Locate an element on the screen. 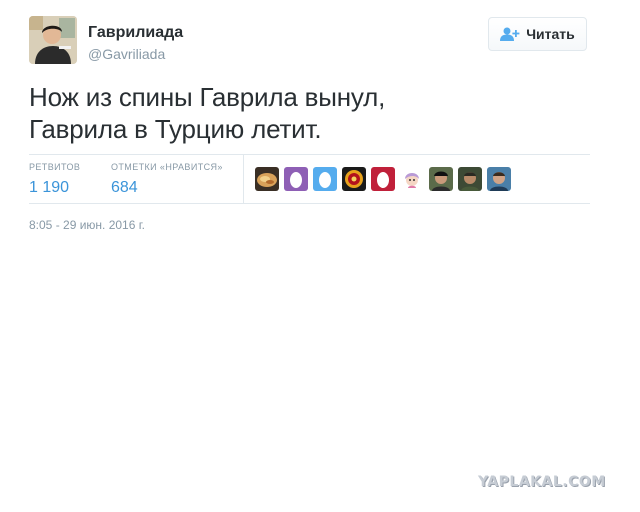 Image resolution: width=640 pixels, height=512 pixels. author-avatar is located at coordinates (53, 40).